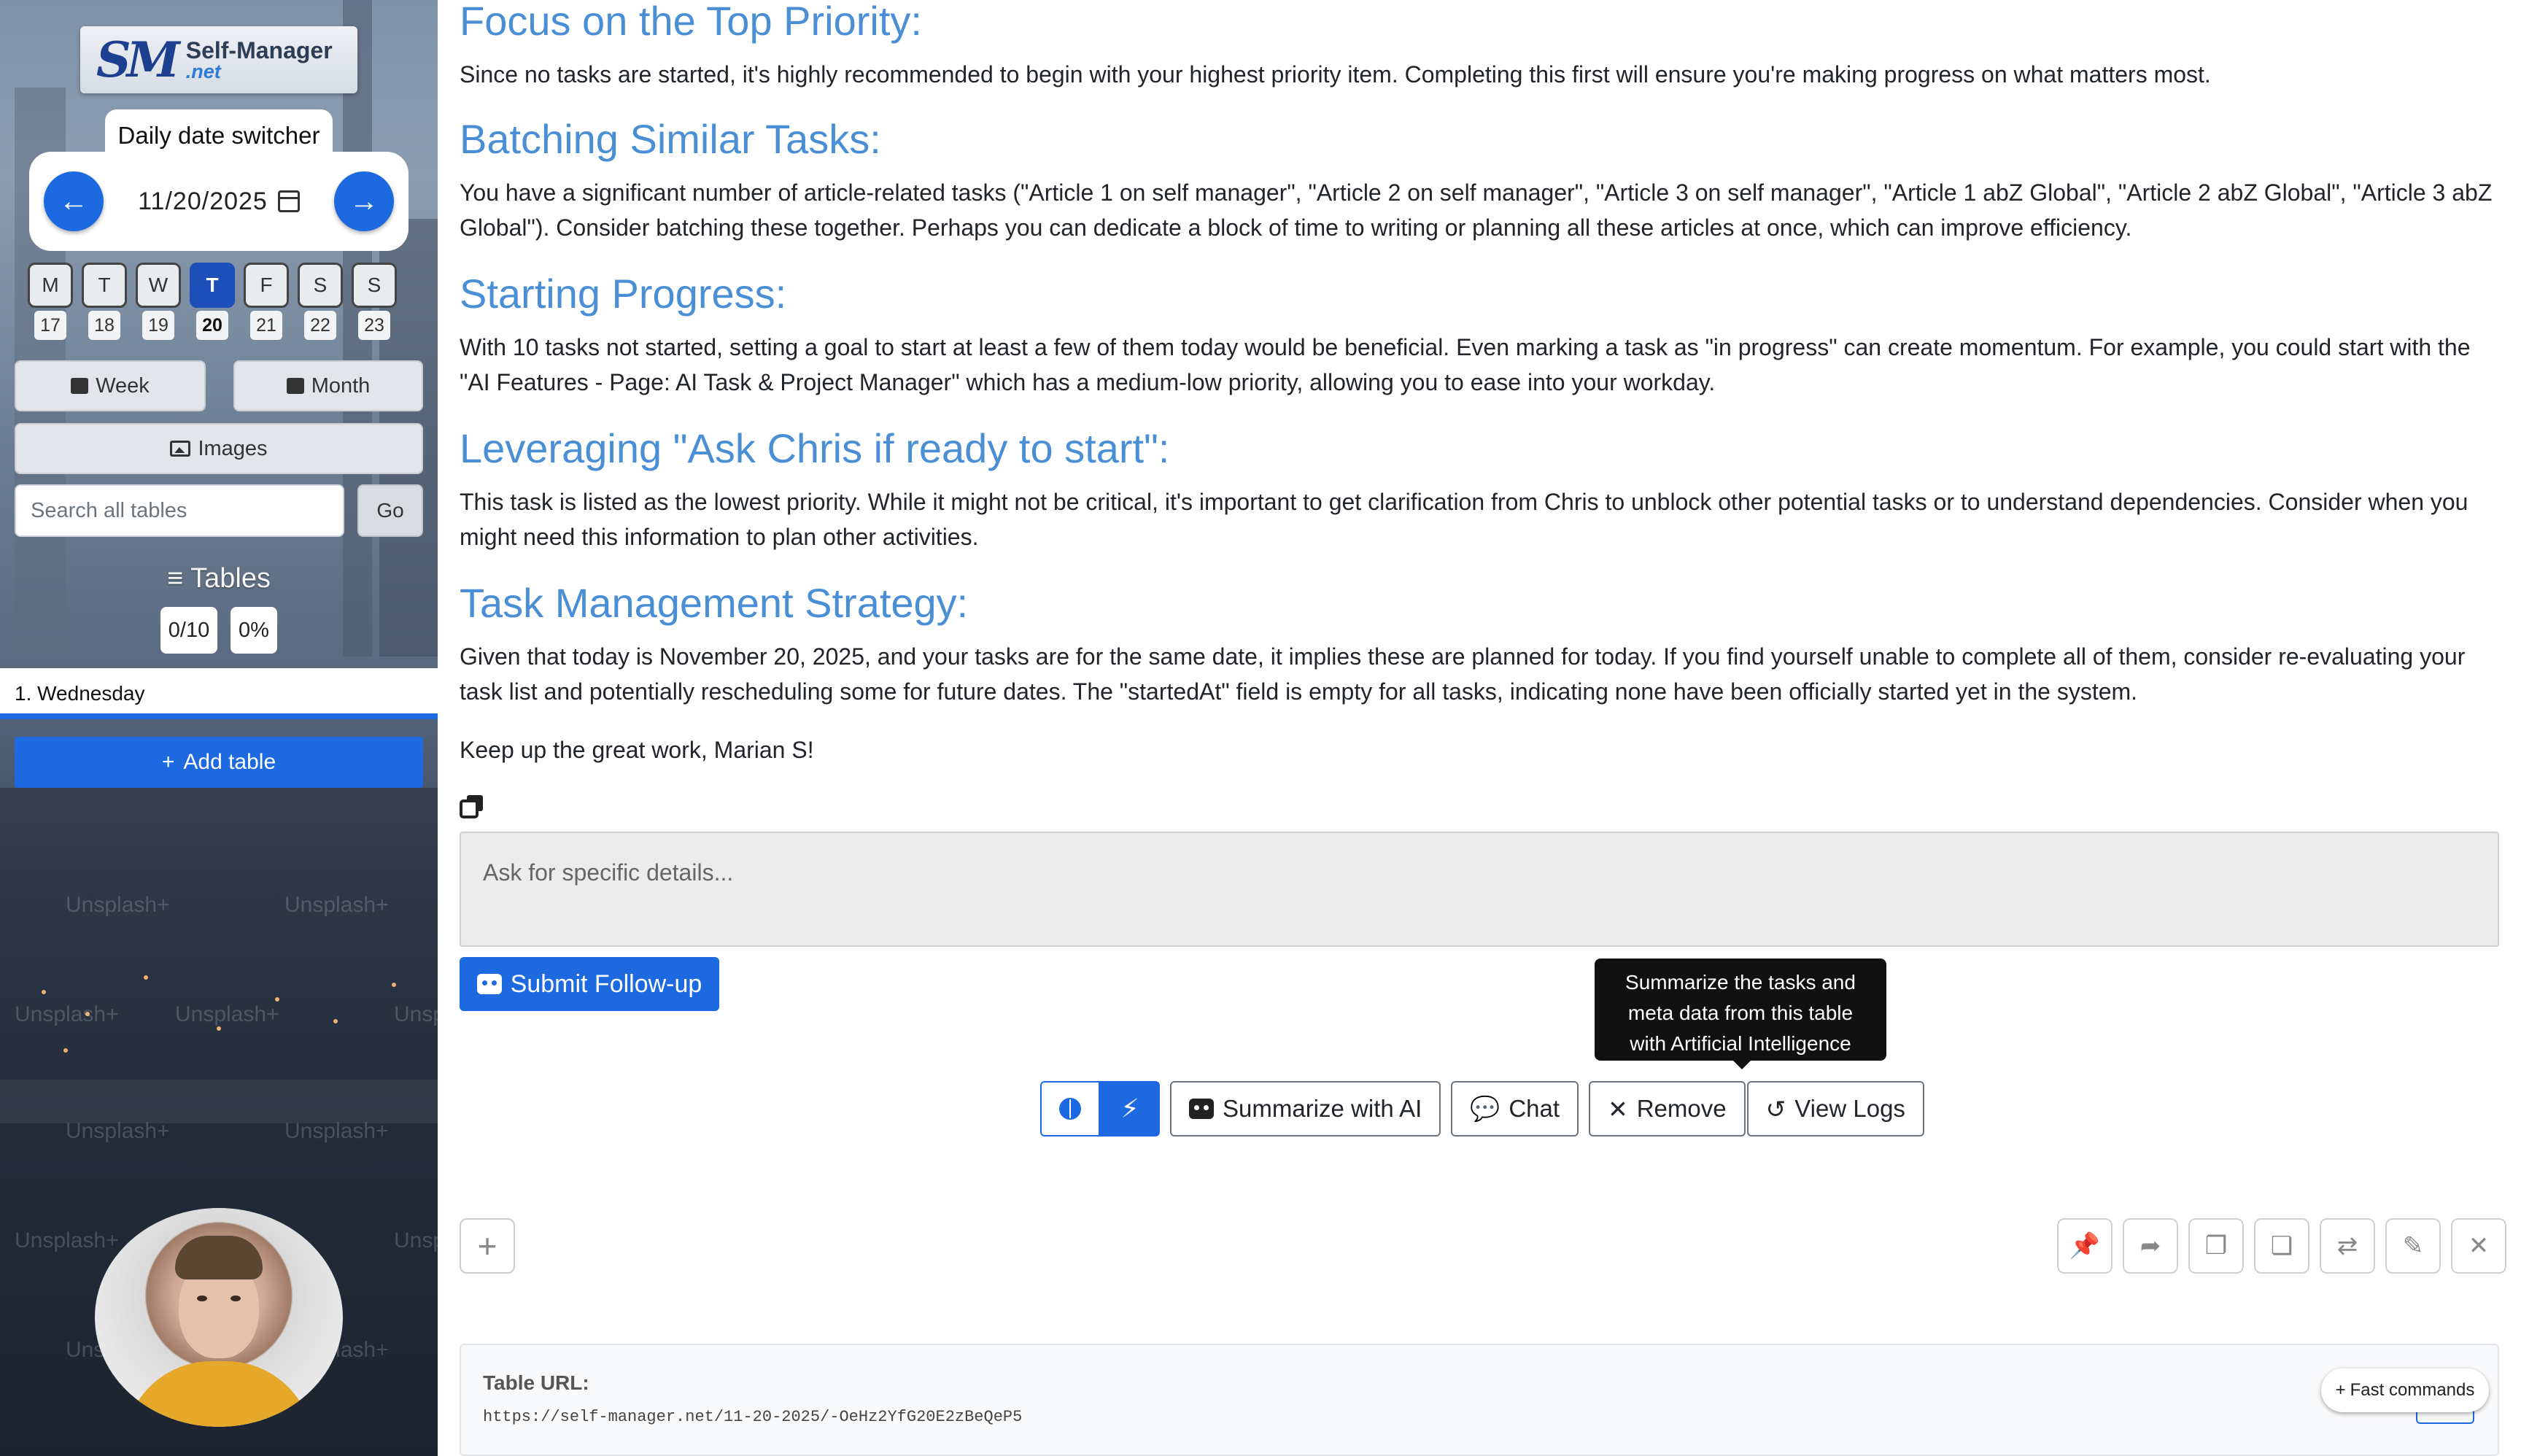 The height and width of the screenshot is (1456, 2521). What do you see at coordinates (1740, 1043) in the screenshot?
I see `tooltip-line: with Artificial Intelligence` at bounding box center [1740, 1043].